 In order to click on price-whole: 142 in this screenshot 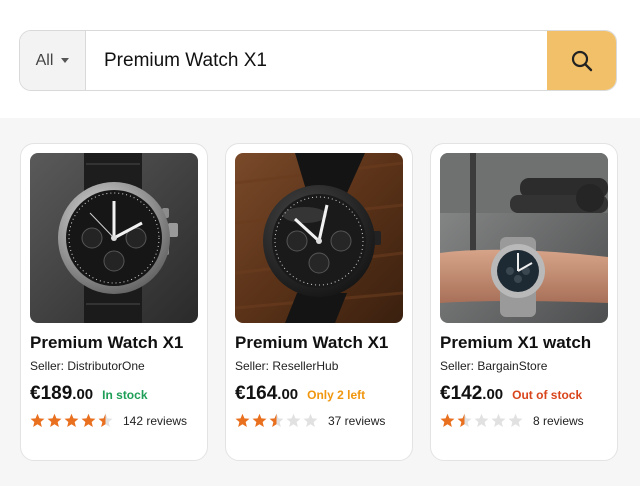, I will do `click(466, 393)`.